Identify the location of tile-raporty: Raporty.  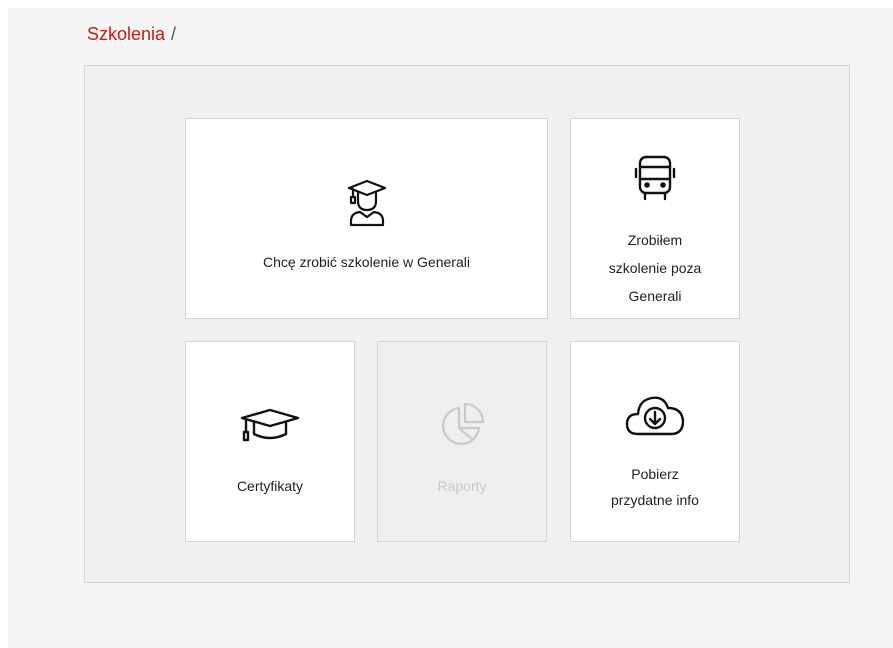
(462, 441).